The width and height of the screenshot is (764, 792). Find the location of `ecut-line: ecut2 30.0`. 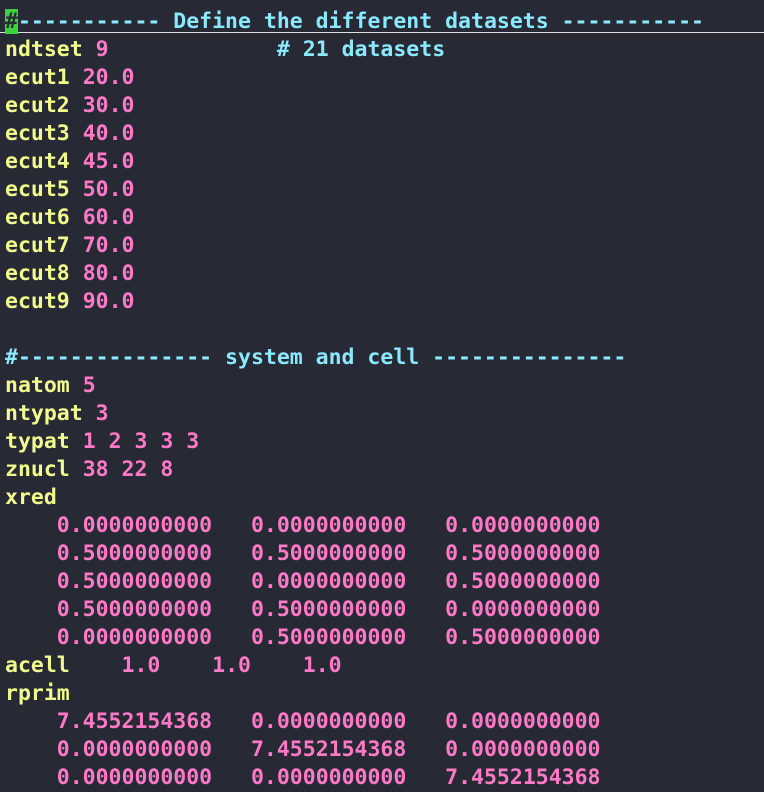

ecut-line: ecut2 30.0 is located at coordinates (382, 106).